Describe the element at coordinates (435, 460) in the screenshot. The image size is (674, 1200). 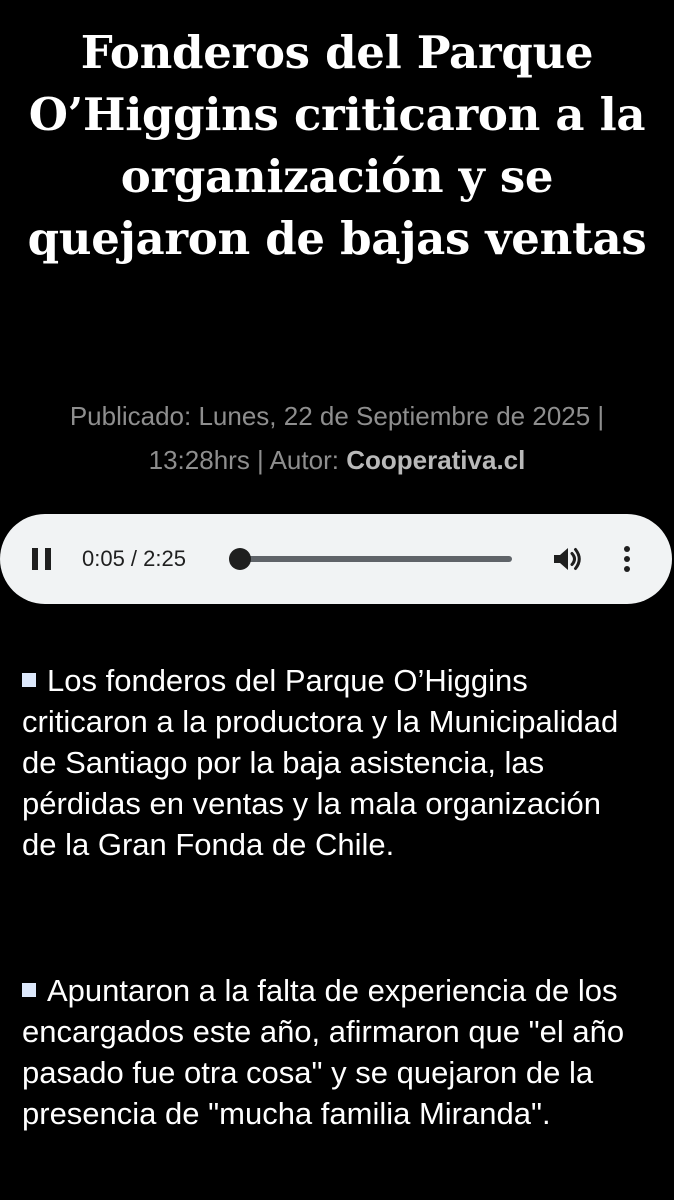
I see `author-link: Cooperativa.cl` at that location.